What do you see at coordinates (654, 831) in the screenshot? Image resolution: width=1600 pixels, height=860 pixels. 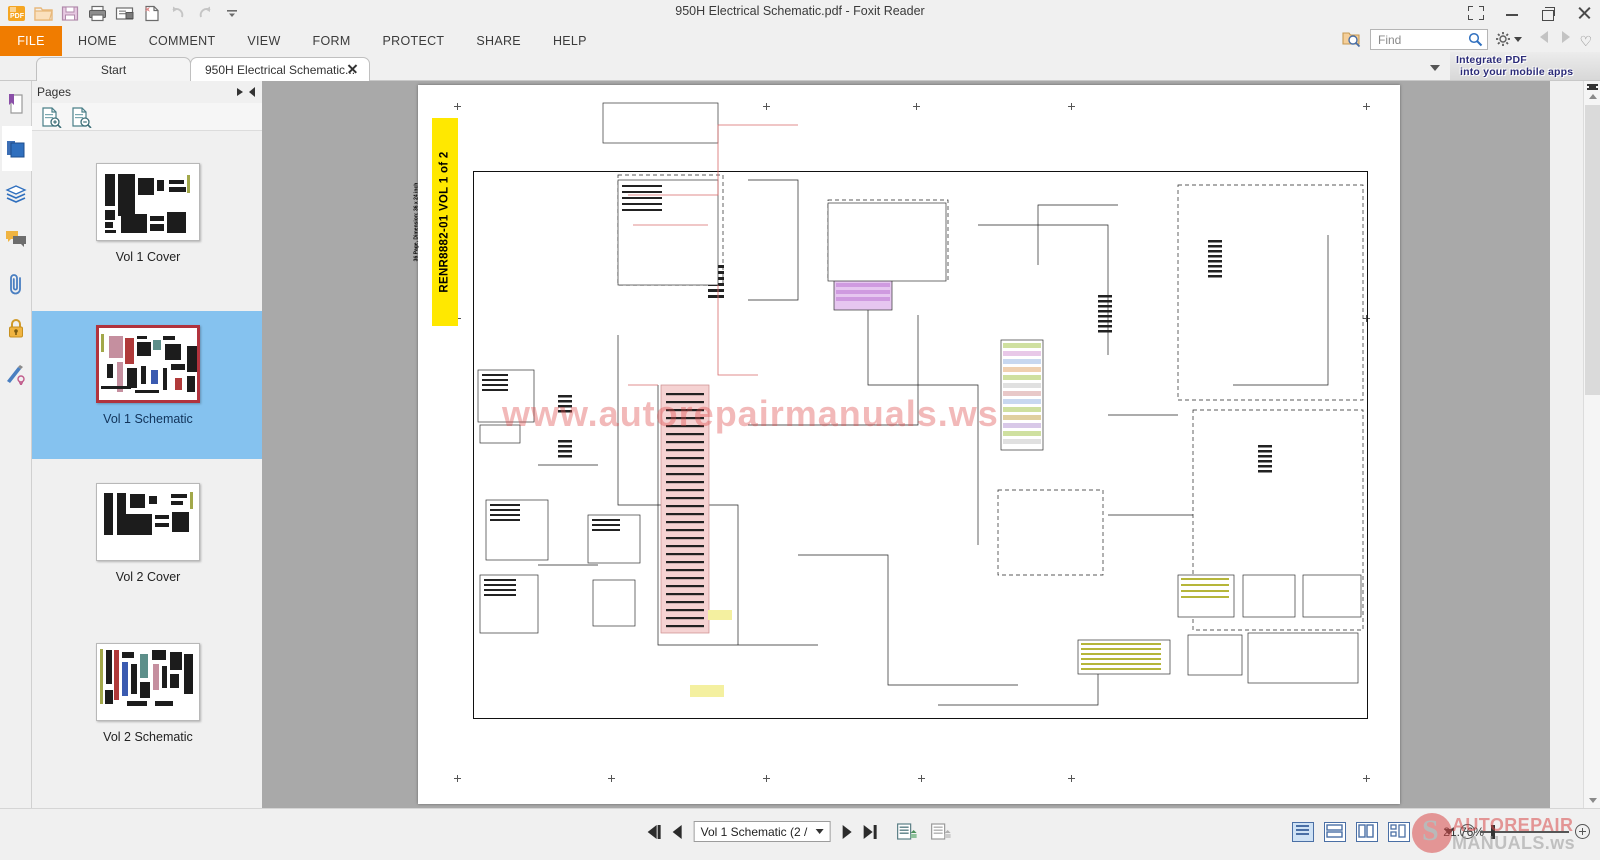 I see `first-page-button` at bounding box center [654, 831].